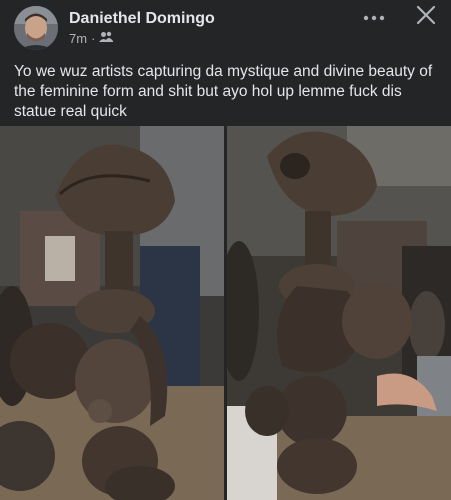 The height and width of the screenshot is (500, 451). I want to click on more-options-icon, so click(374, 17).